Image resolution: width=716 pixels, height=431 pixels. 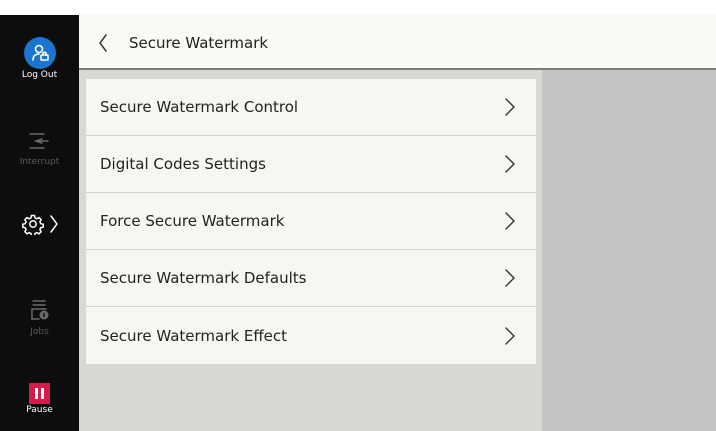 I want to click on device-settings-button, so click(x=39, y=224).